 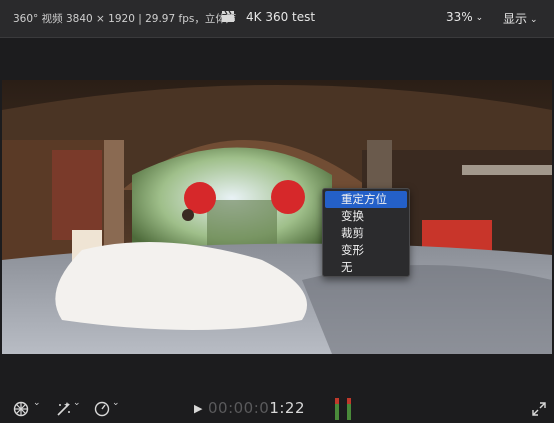 What do you see at coordinates (125, 19) in the screenshot?
I see `clip-info: 360° 视频 3840 × 1920 | 29.97 fps，立体声` at bounding box center [125, 19].